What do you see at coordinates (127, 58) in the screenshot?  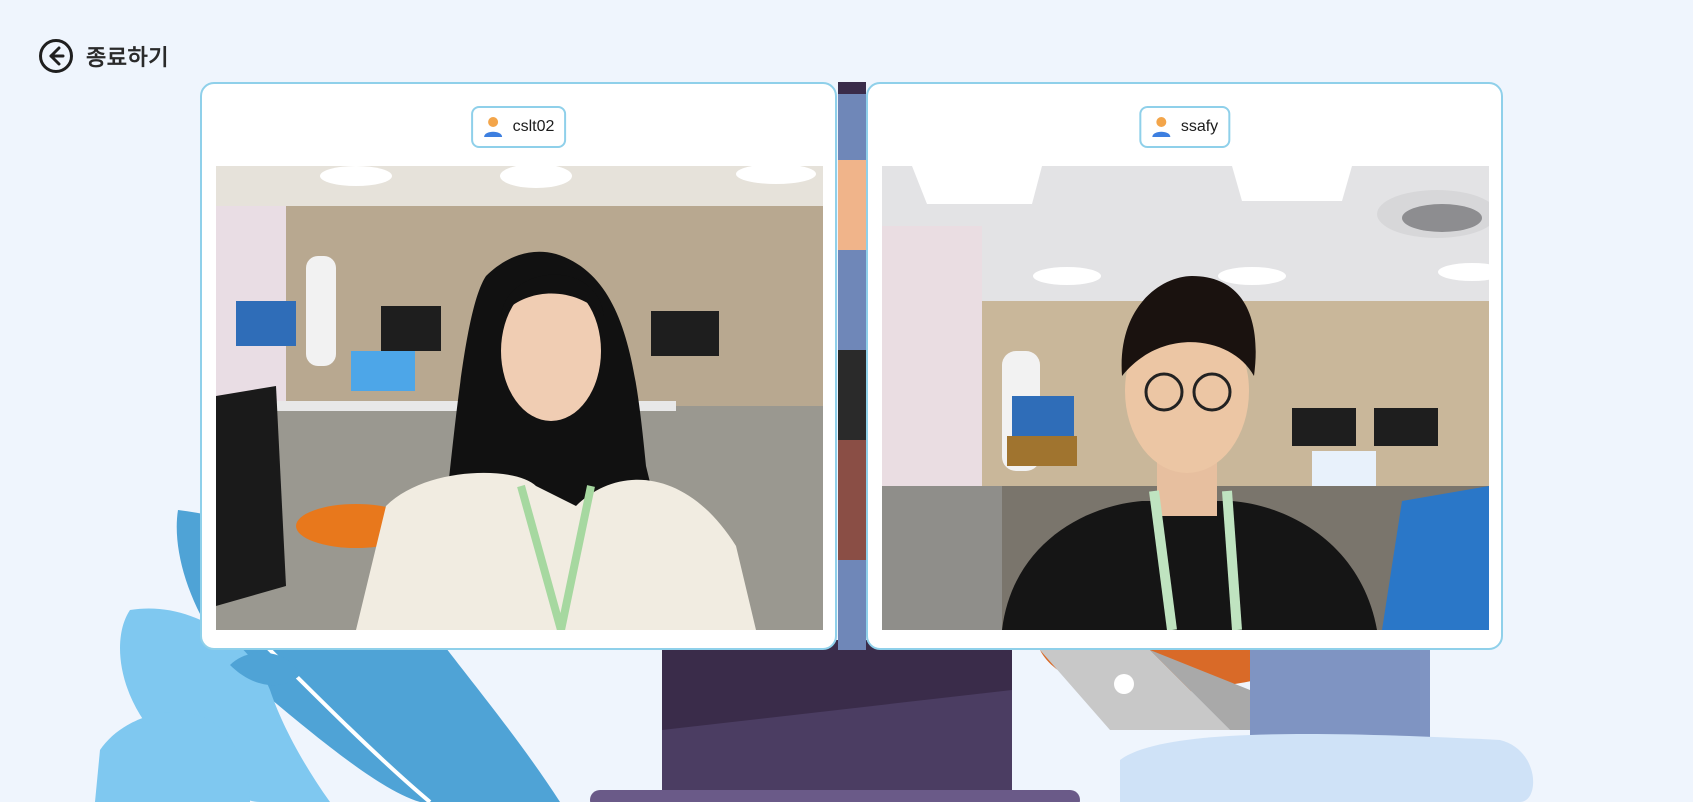 I see `exit-label: 종료하기` at bounding box center [127, 58].